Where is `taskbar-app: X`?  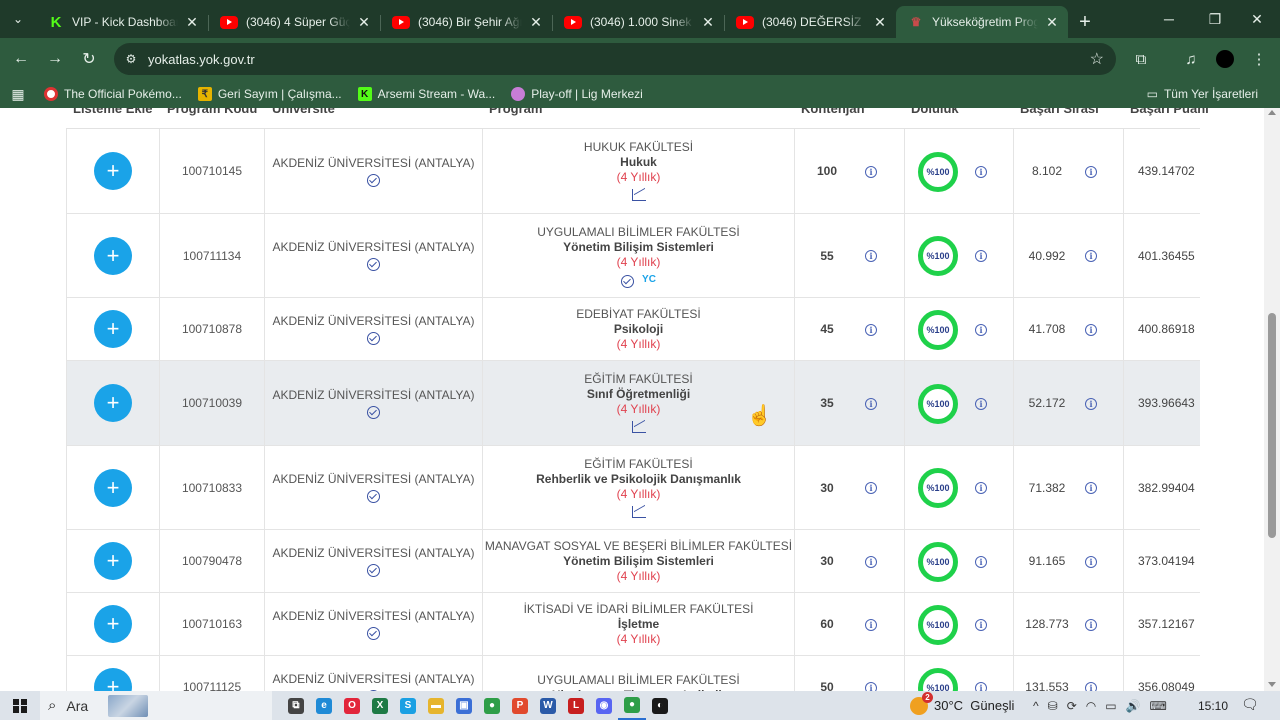
taskbar-app: X is located at coordinates (380, 705).